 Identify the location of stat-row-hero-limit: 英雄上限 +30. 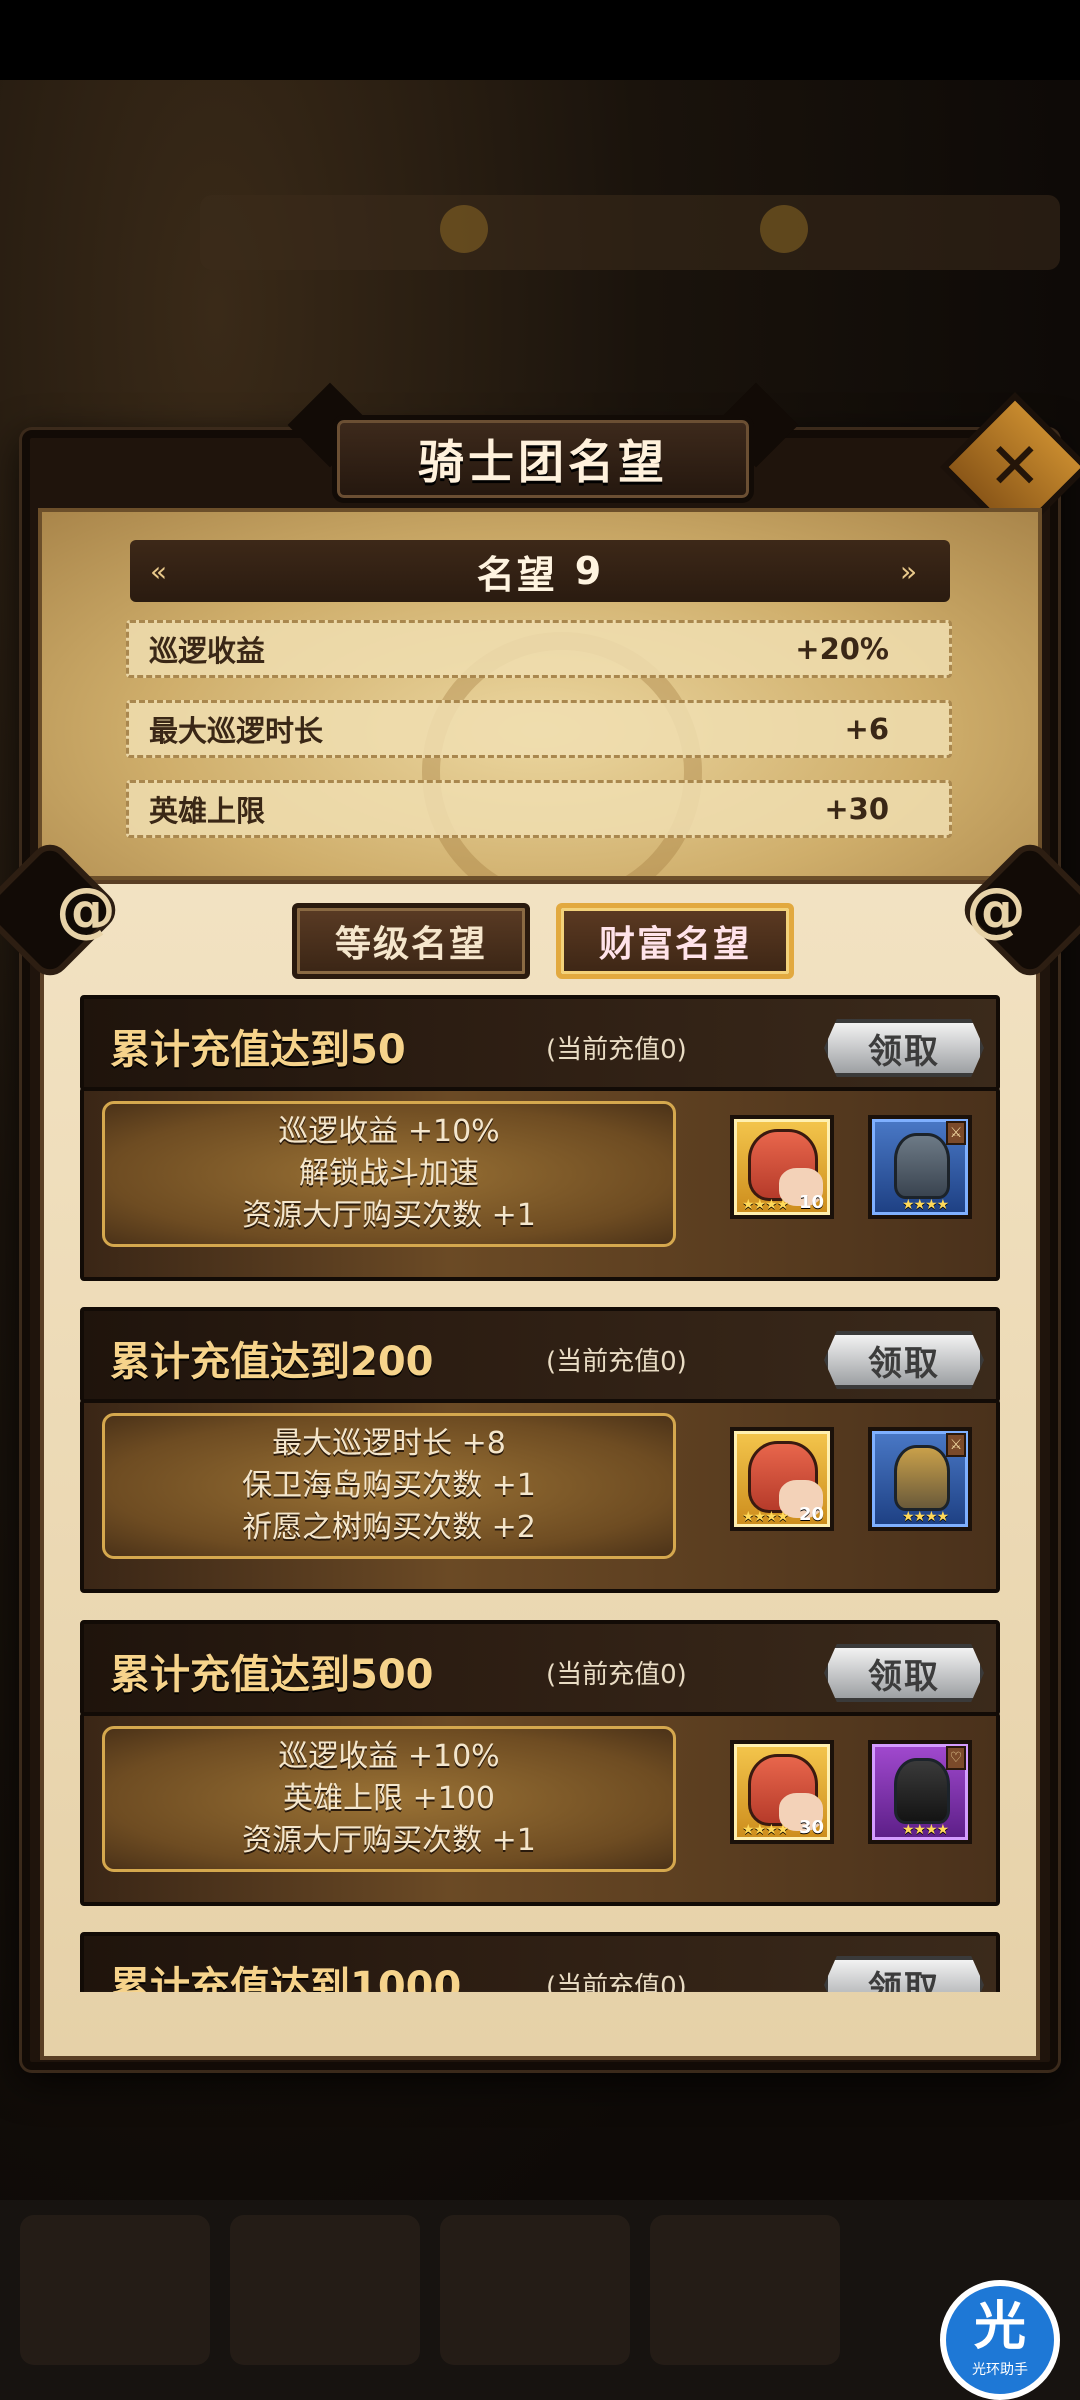
(539, 809).